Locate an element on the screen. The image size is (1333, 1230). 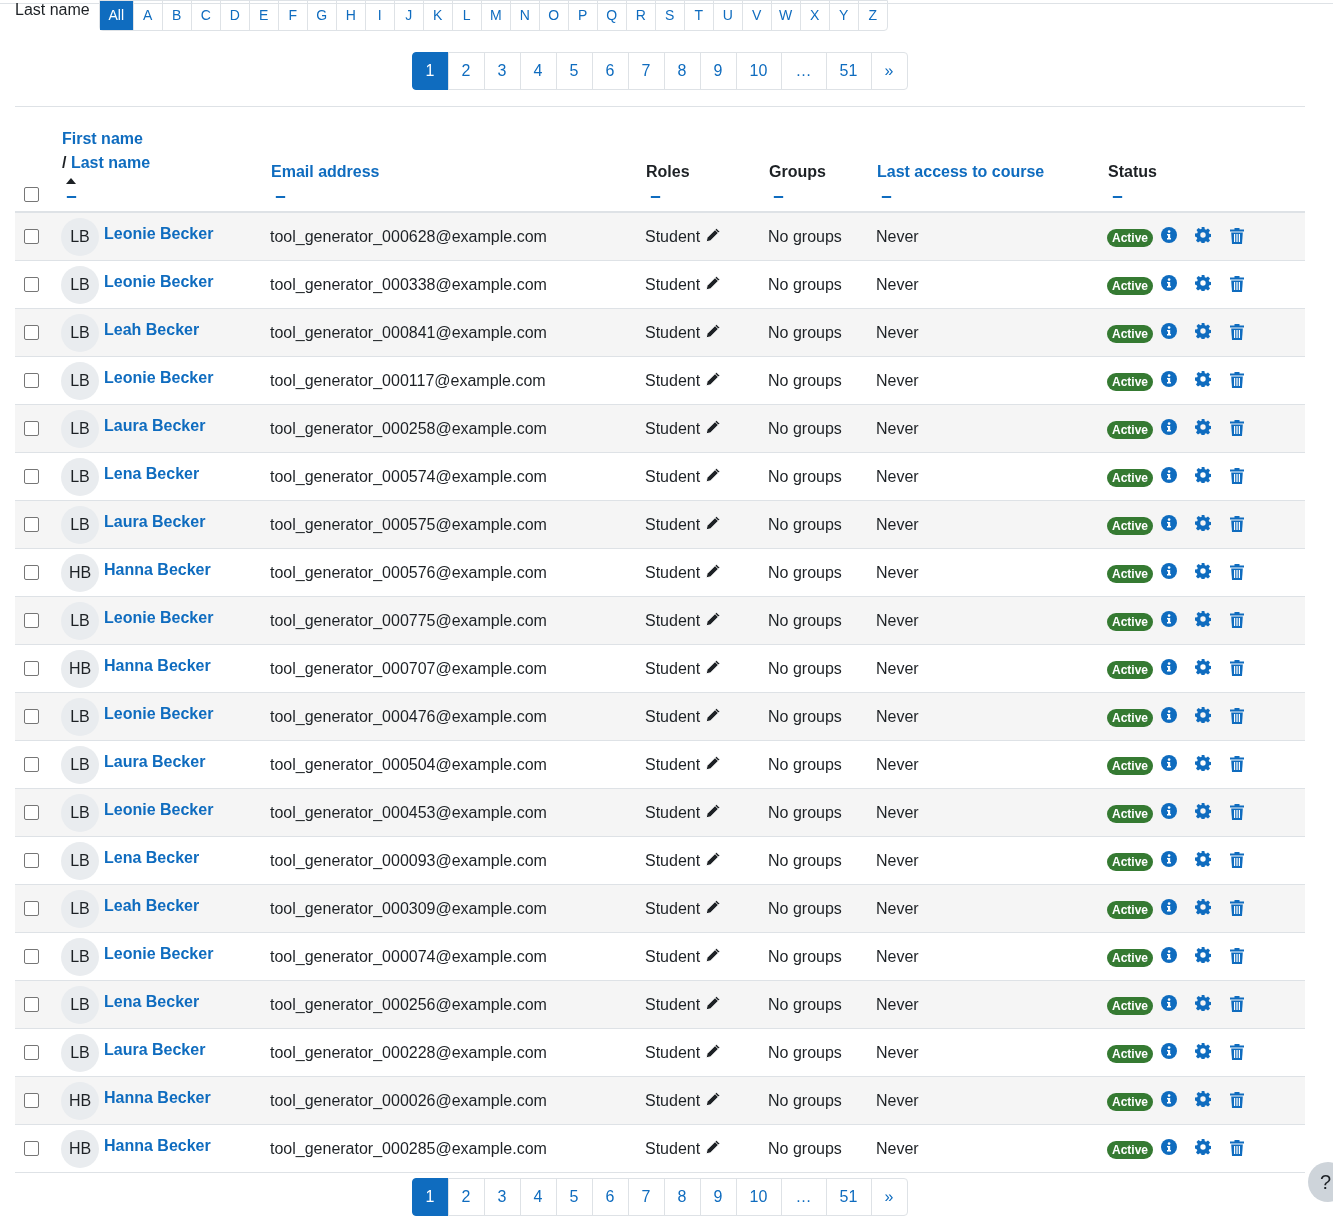
letter-filter-link: All is located at coordinates (116, 15).